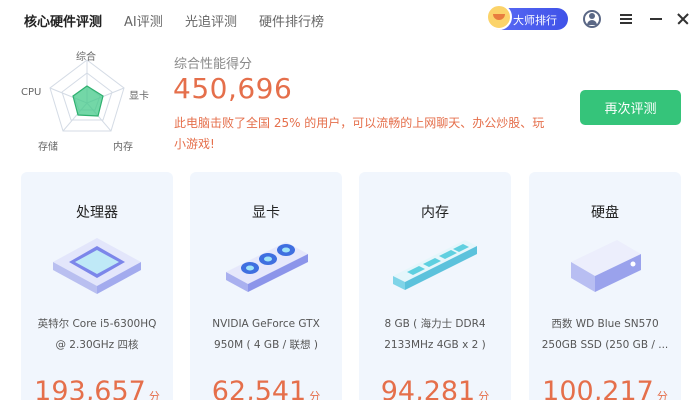  I want to click on card-score: 62,541 分, so click(266, 388).